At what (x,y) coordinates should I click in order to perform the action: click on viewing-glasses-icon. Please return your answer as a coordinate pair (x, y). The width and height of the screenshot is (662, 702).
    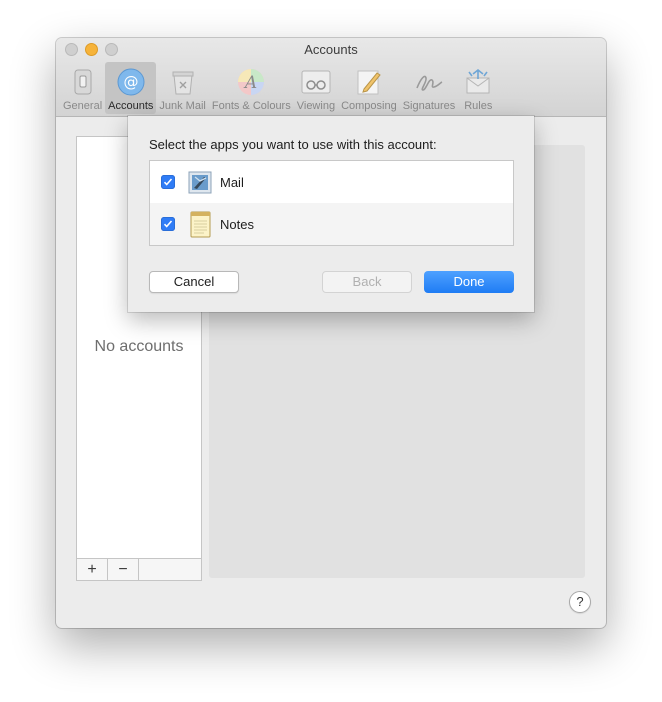
    Looking at the image, I should click on (316, 82).